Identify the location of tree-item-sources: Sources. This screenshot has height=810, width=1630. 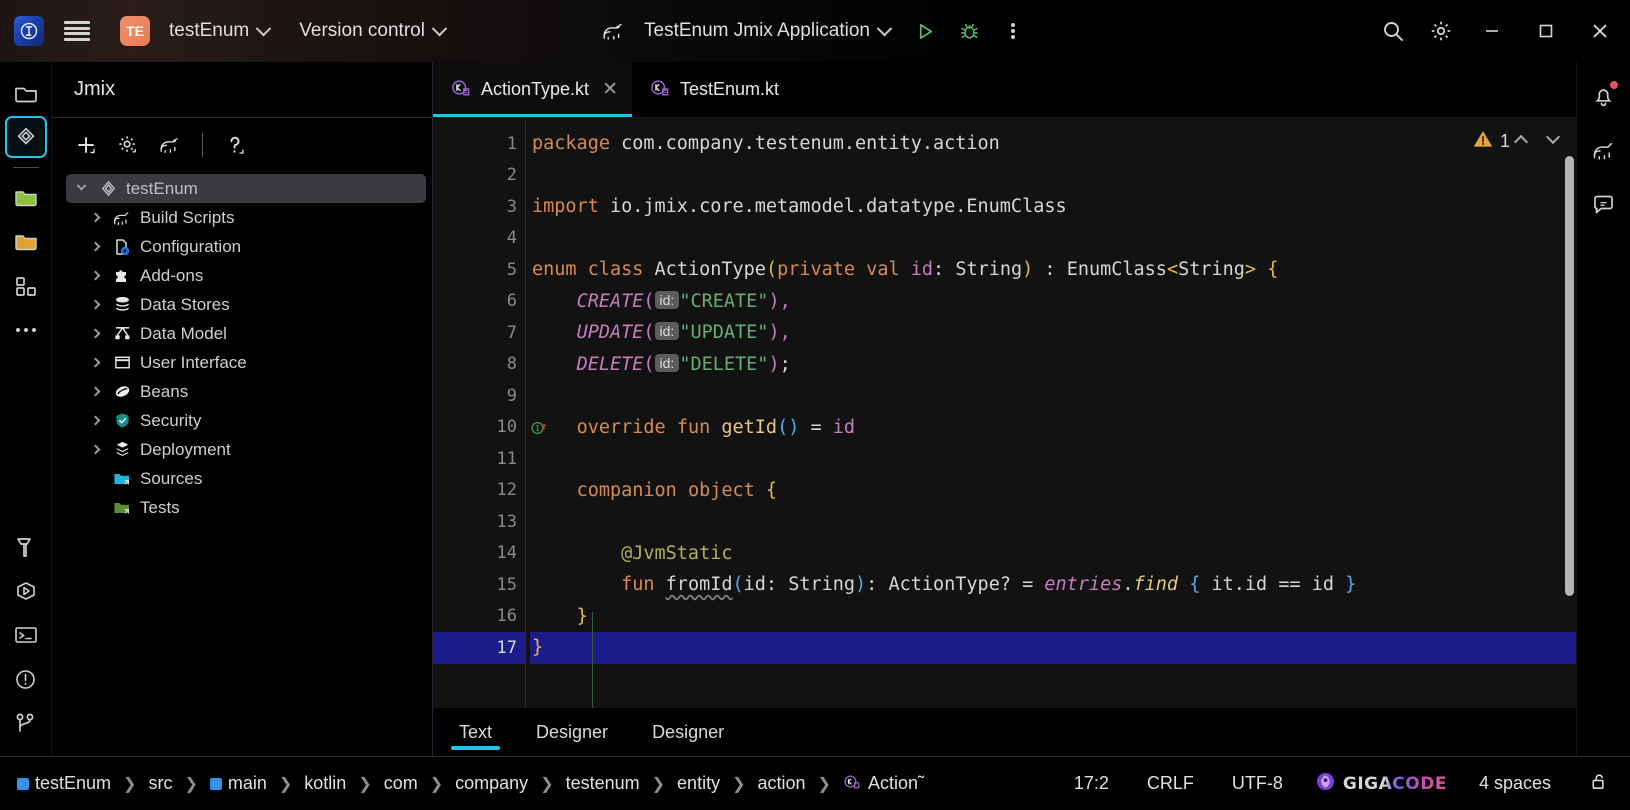
(242, 478).